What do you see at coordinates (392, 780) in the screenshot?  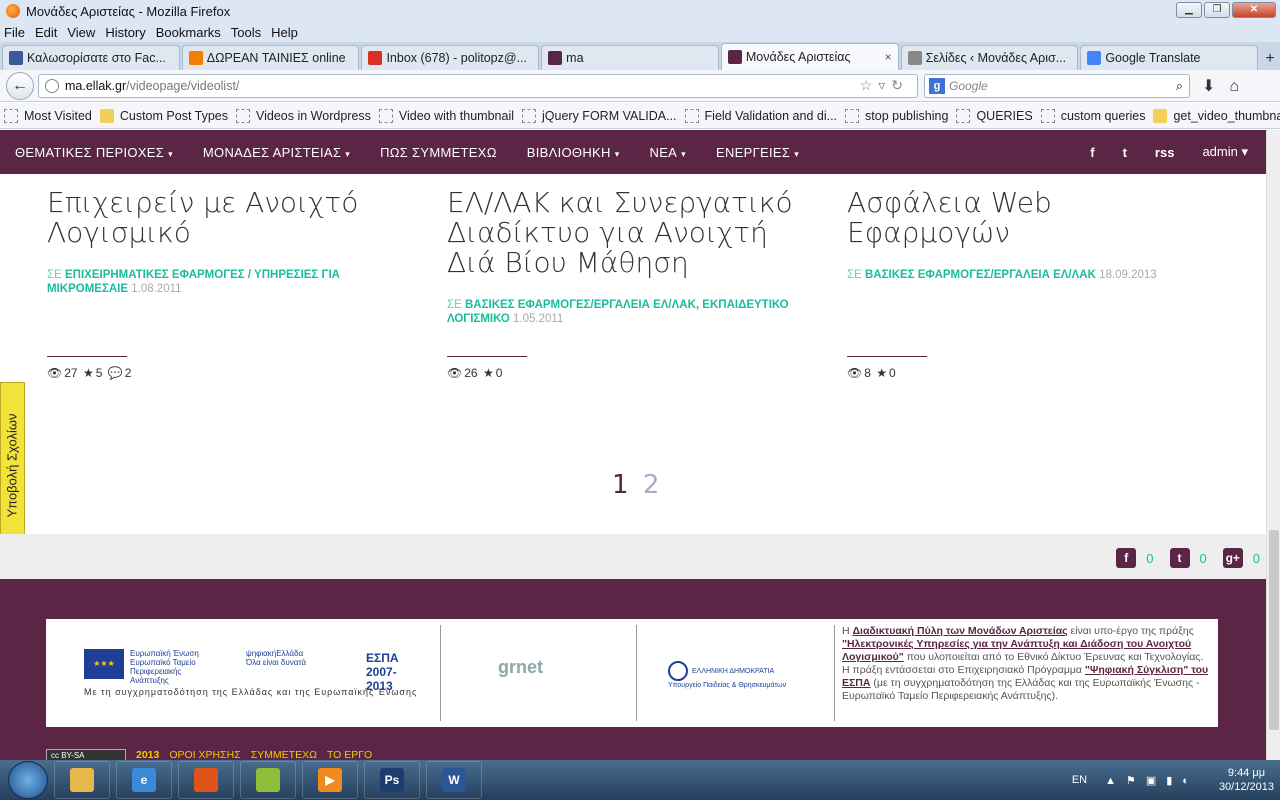 I see `taskbar-app-photoshop: Ps` at bounding box center [392, 780].